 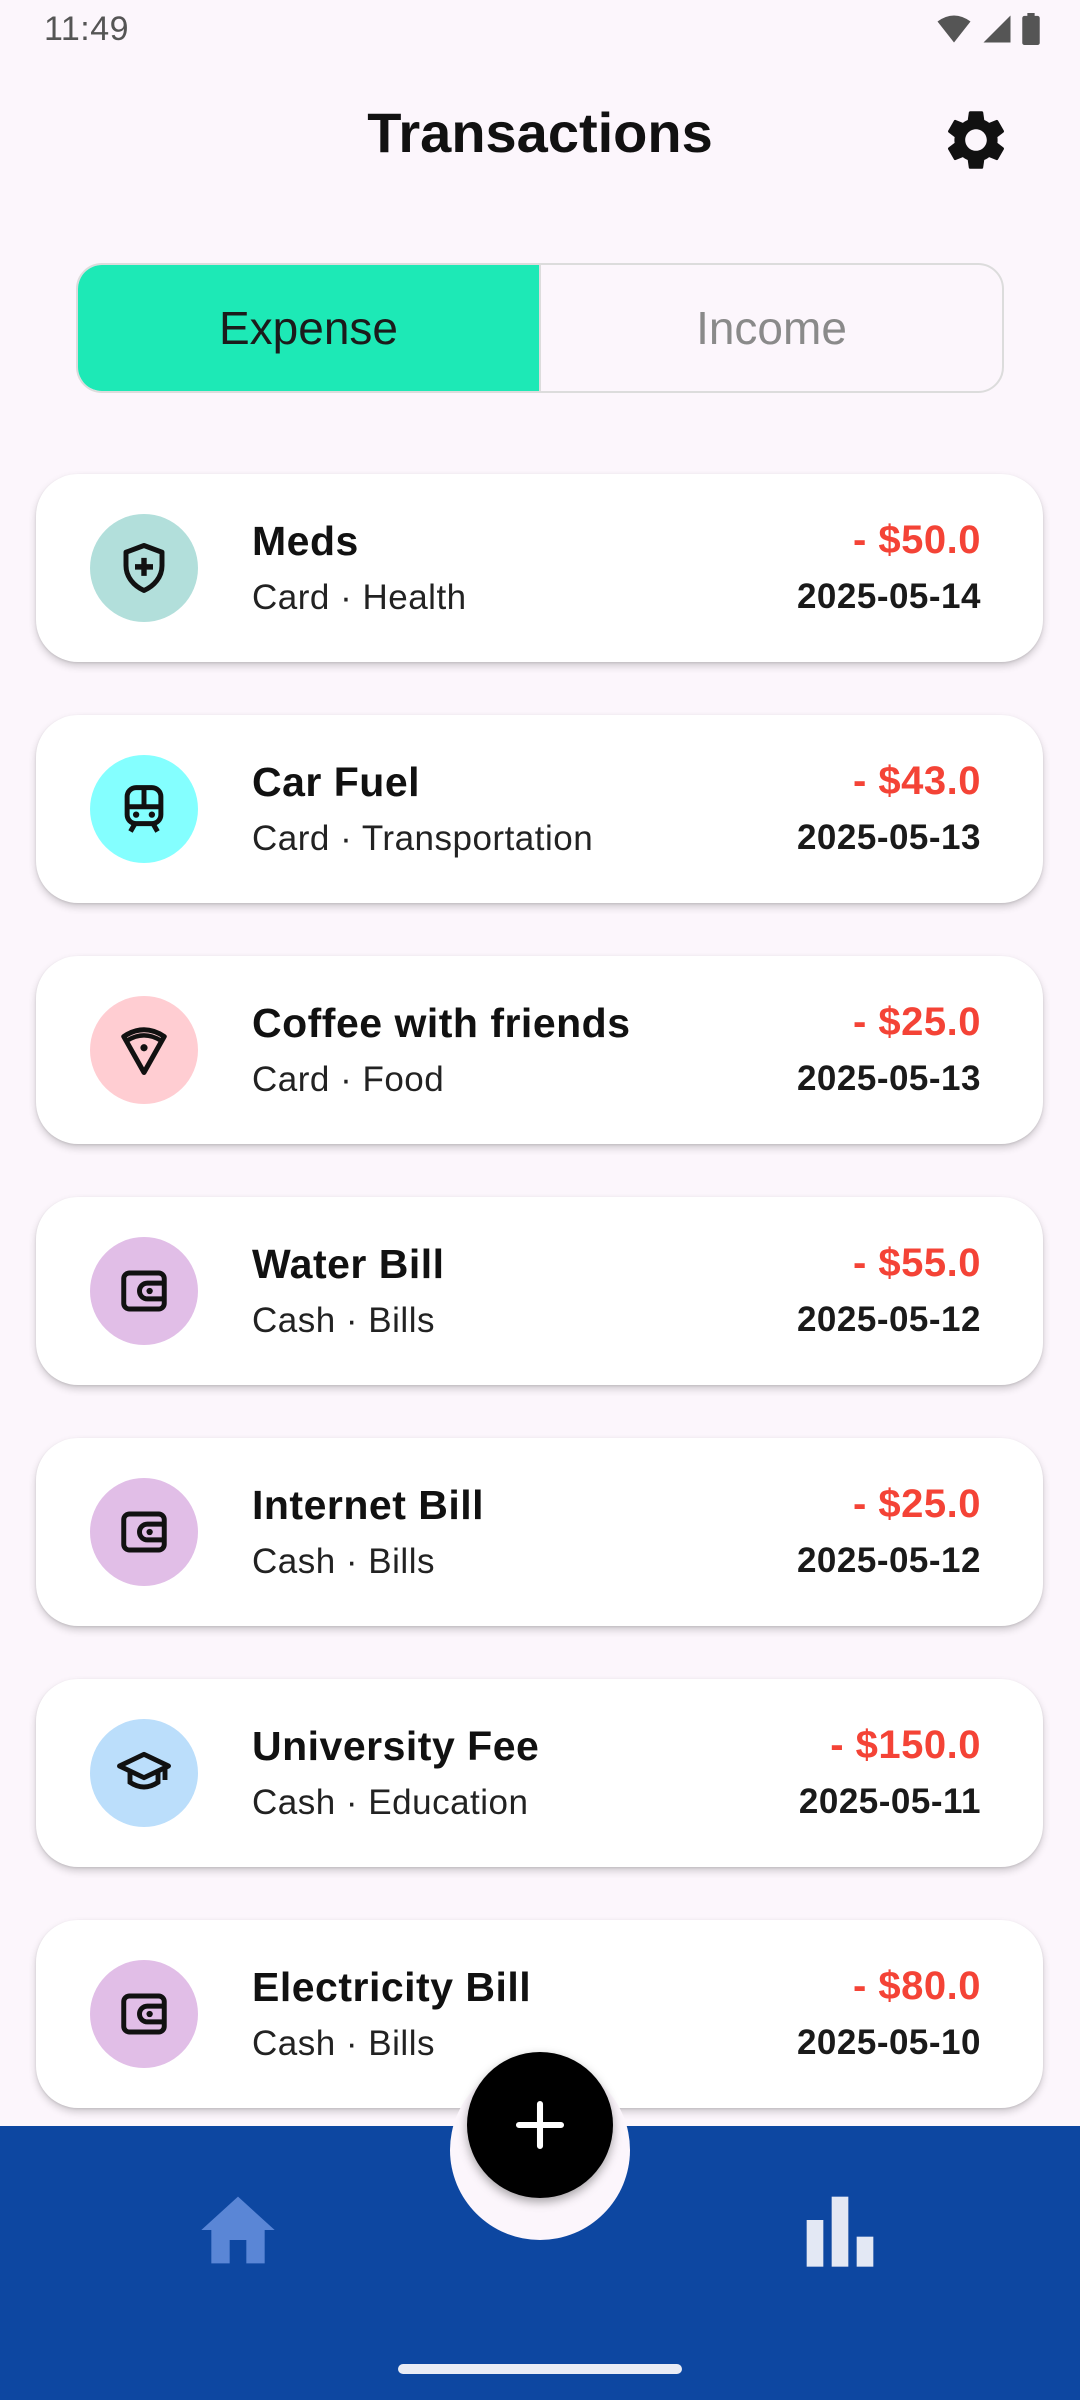 What do you see at coordinates (540, 30) in the screenshot?
I see `status-bar: 11:49` at bounding box center [540, 30].